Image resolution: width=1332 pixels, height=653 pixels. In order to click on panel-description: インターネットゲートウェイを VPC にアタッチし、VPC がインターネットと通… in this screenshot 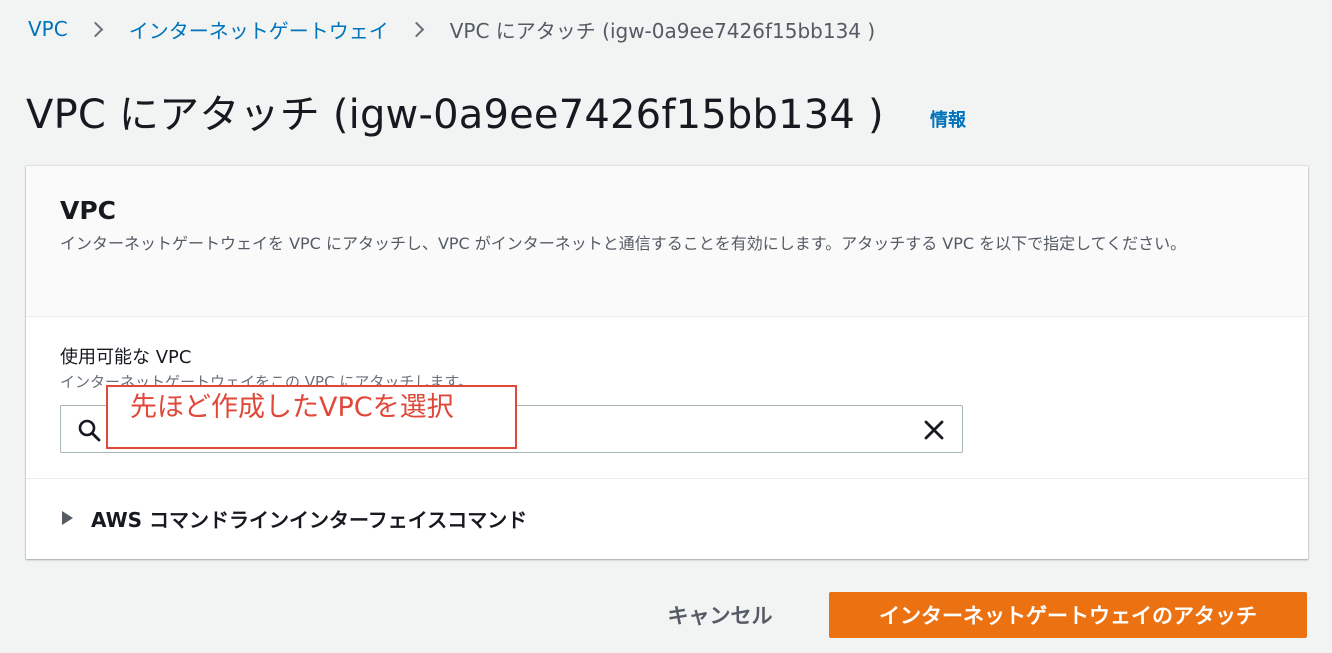, I will do `click(623, 243)`.